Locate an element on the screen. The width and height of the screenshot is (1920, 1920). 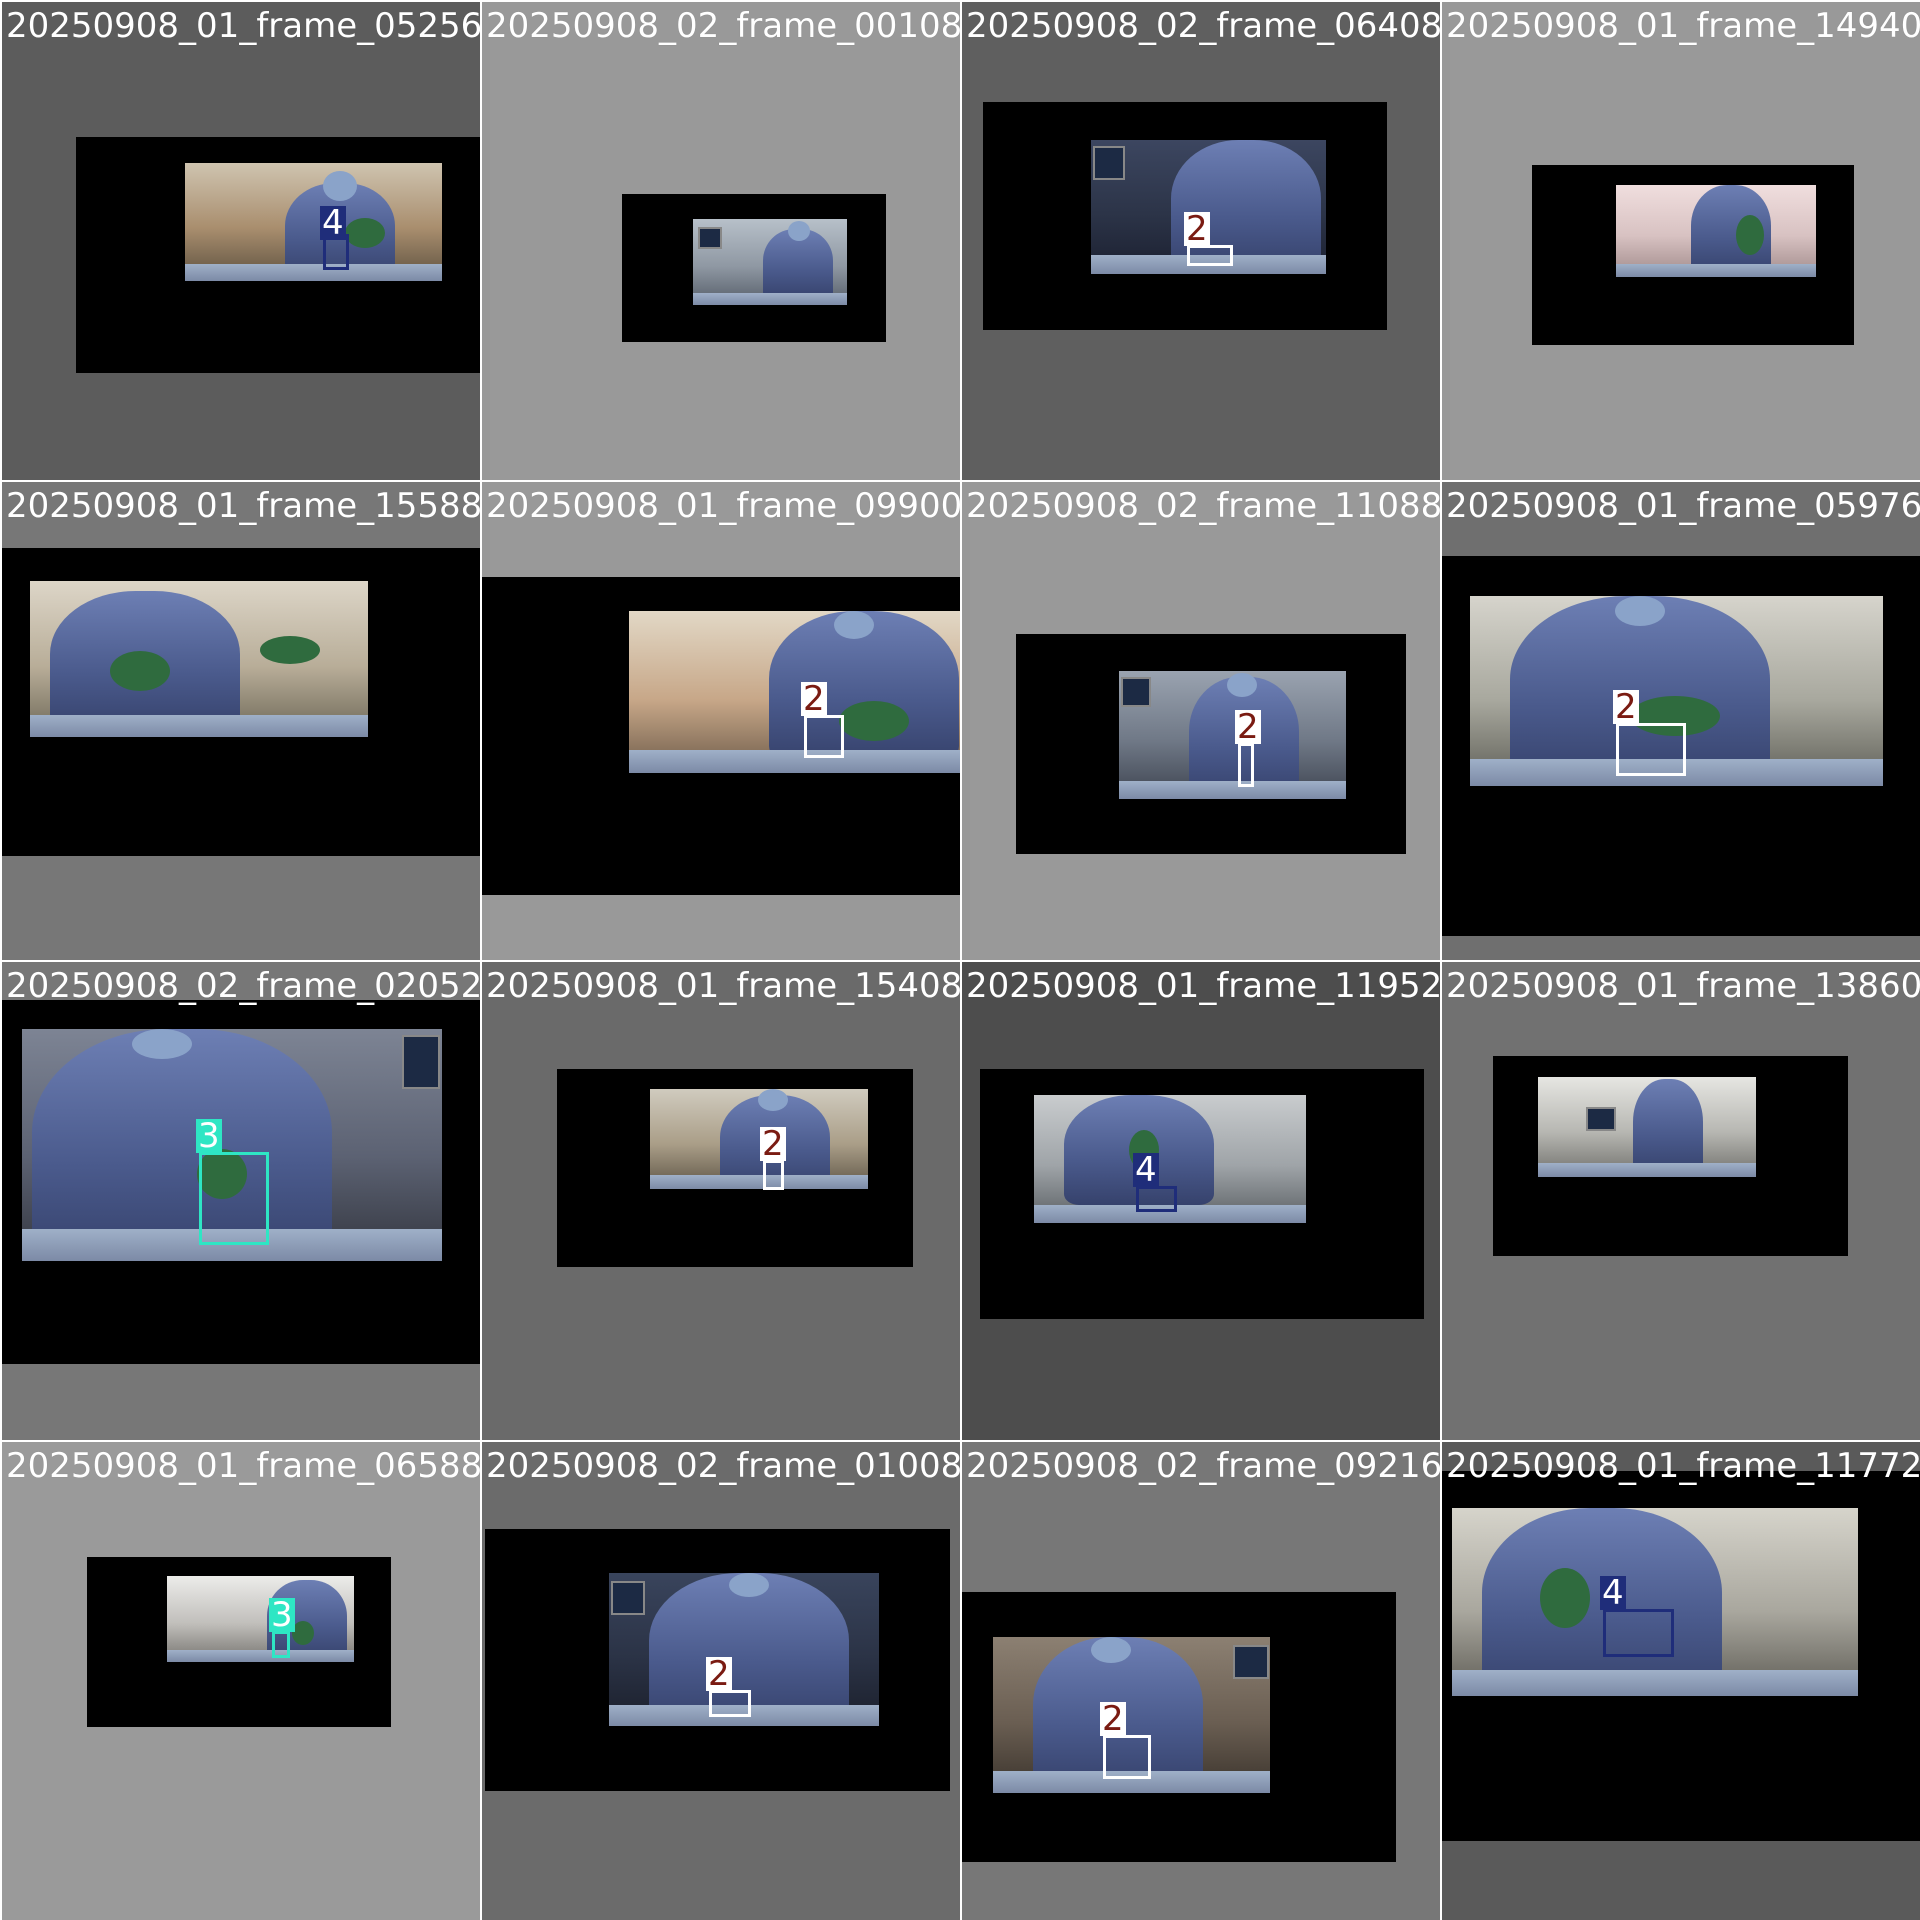
image-filename: 20250908_02_frame_06408.png is located at coordinates (1203, 26).